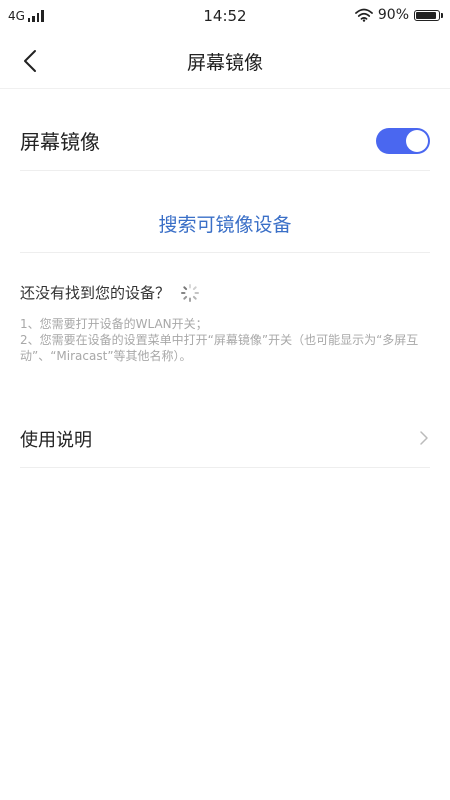  Describe the element at coordinates (225, 88) in the screenshot. I see `nav-divider` at that location.